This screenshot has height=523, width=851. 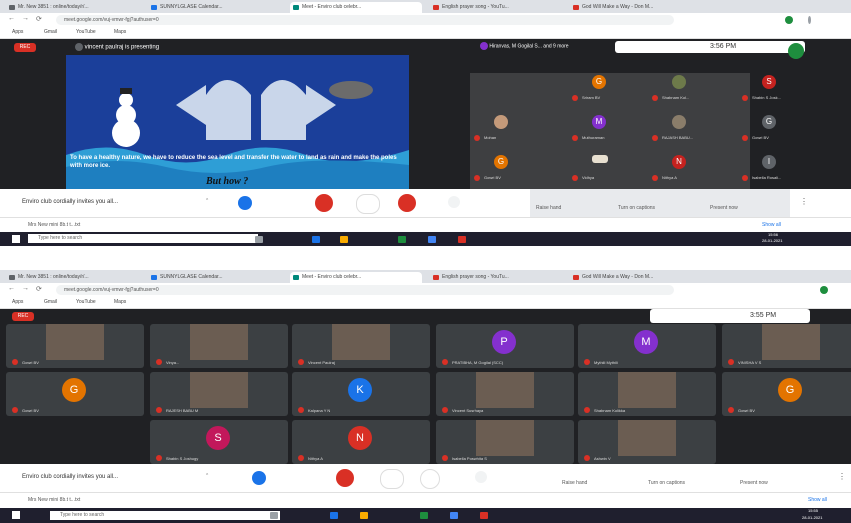 What do you see at coordinates (647, 442) in the screenshot?
I see `participant-tile: Ashwin V` at bounding box center [647, 442].